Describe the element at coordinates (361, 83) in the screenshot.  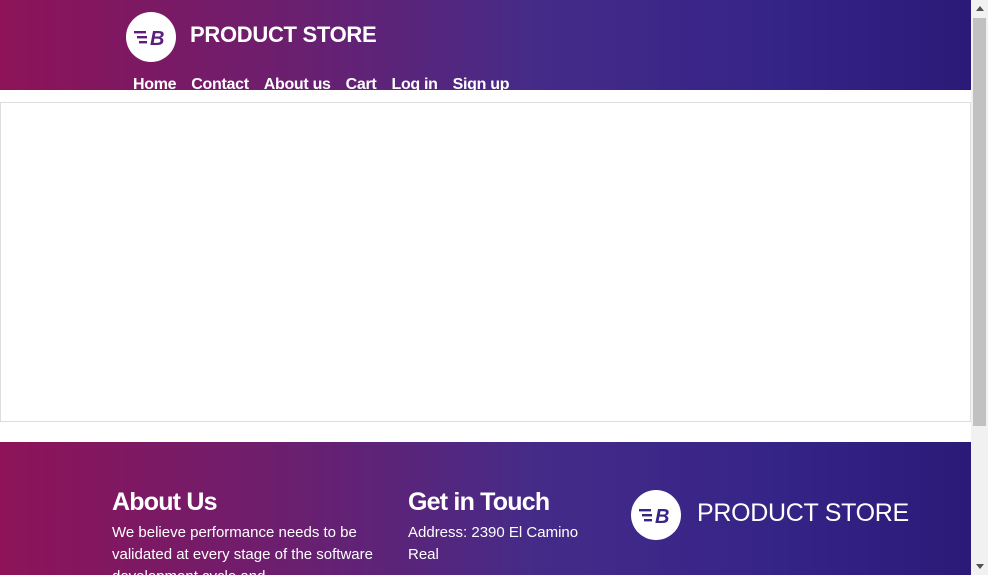
I see `nav-cart: Cart` at that location.